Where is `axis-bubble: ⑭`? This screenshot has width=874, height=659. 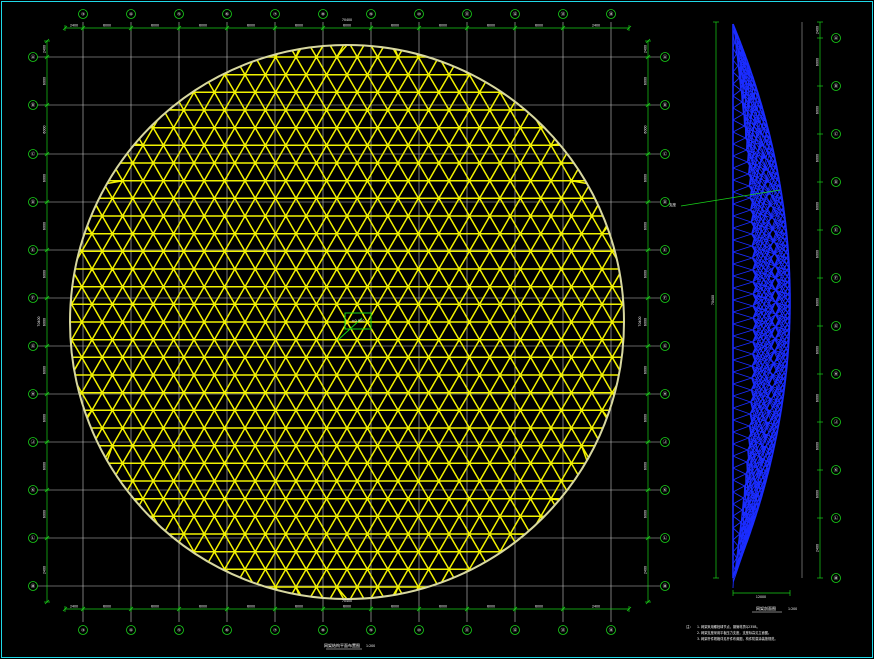 axis-bubble: ⑭ is located at coordinates (611, 14).